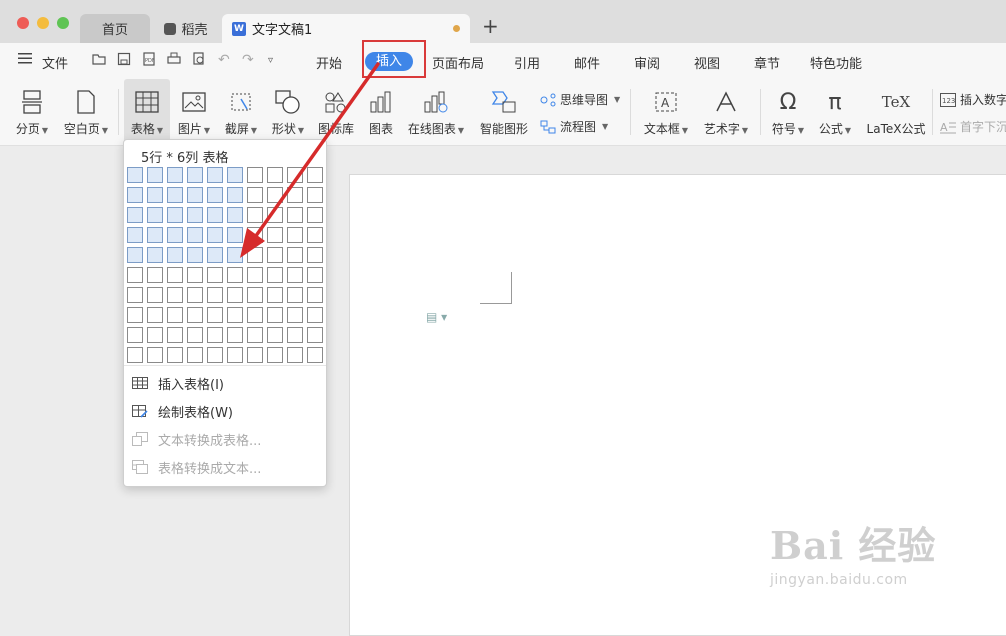  I want to click on paste-options-icon: ▤ ▾, so click(436, 317).